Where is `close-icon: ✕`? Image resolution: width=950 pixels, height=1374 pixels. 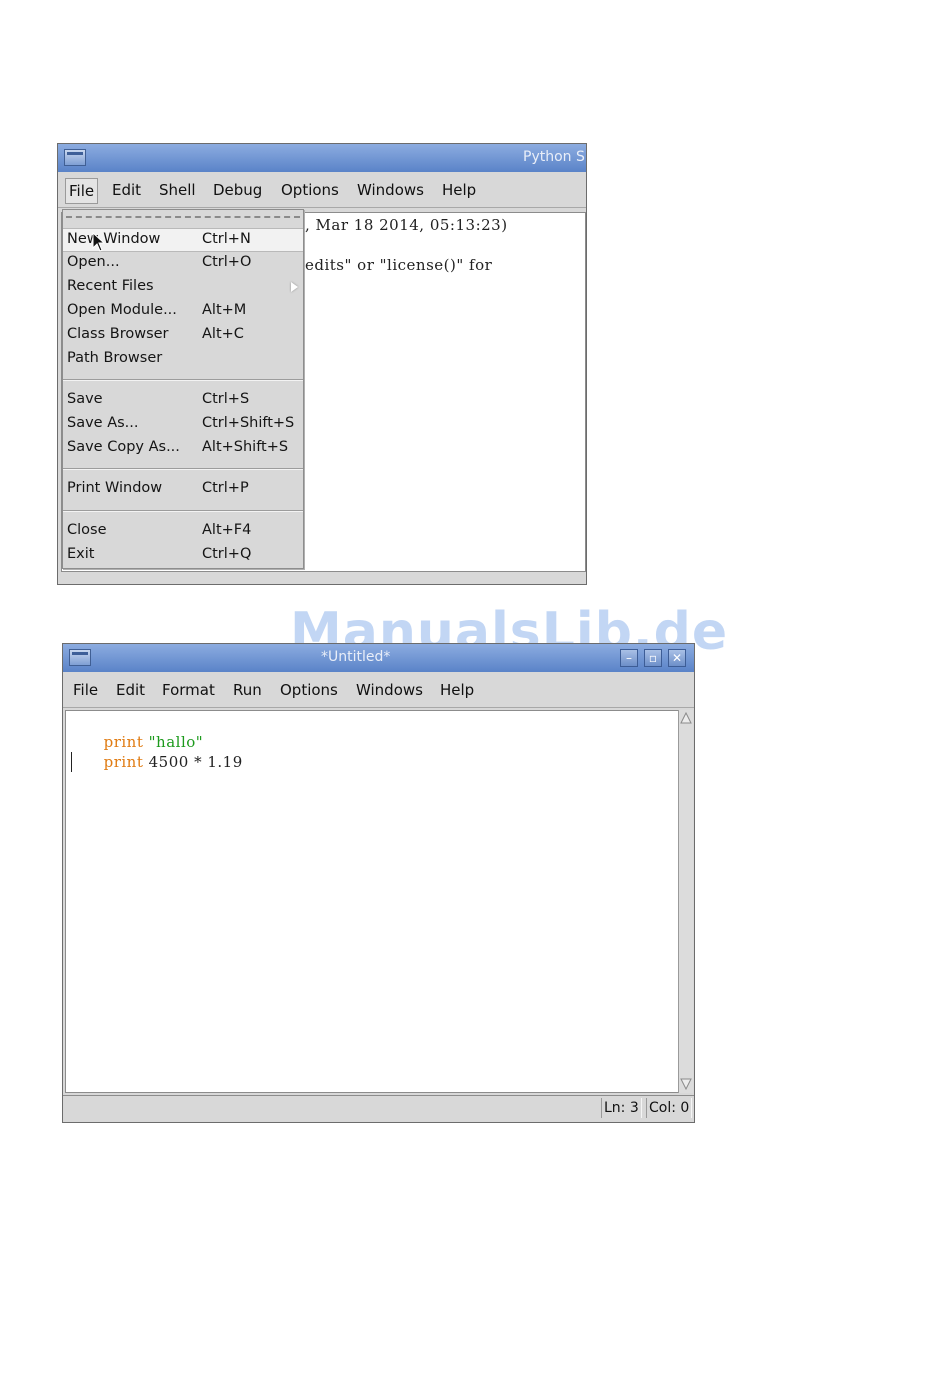
close-icon: ✕ is located at coordinates (677, 658).